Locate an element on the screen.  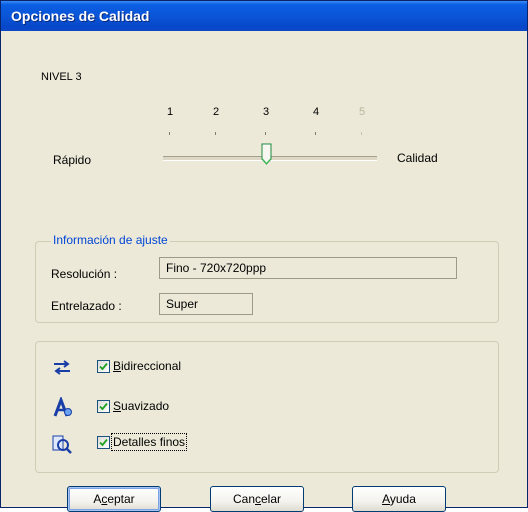
option-row-bidirectional: Bidireccional is located at coordinates (171, 368).